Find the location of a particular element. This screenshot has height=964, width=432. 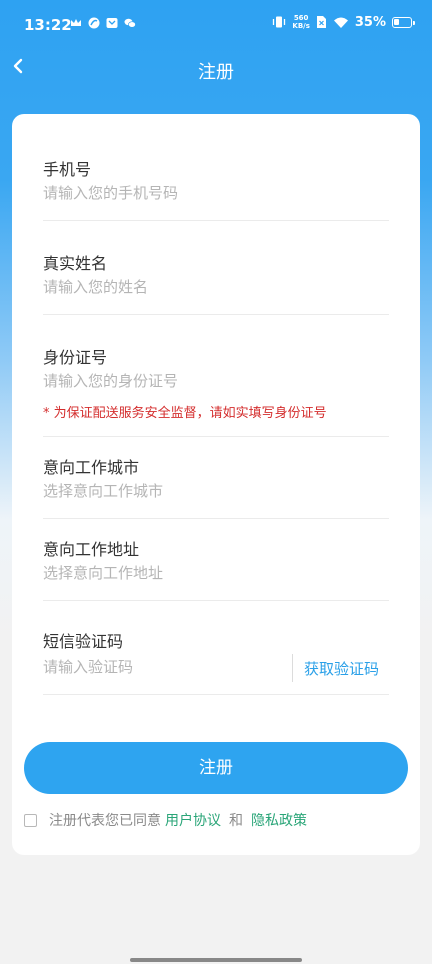

agreement-row: 注册代表您已同意 用户协议 和 隐私政策 is located at coordinates (165, 820).